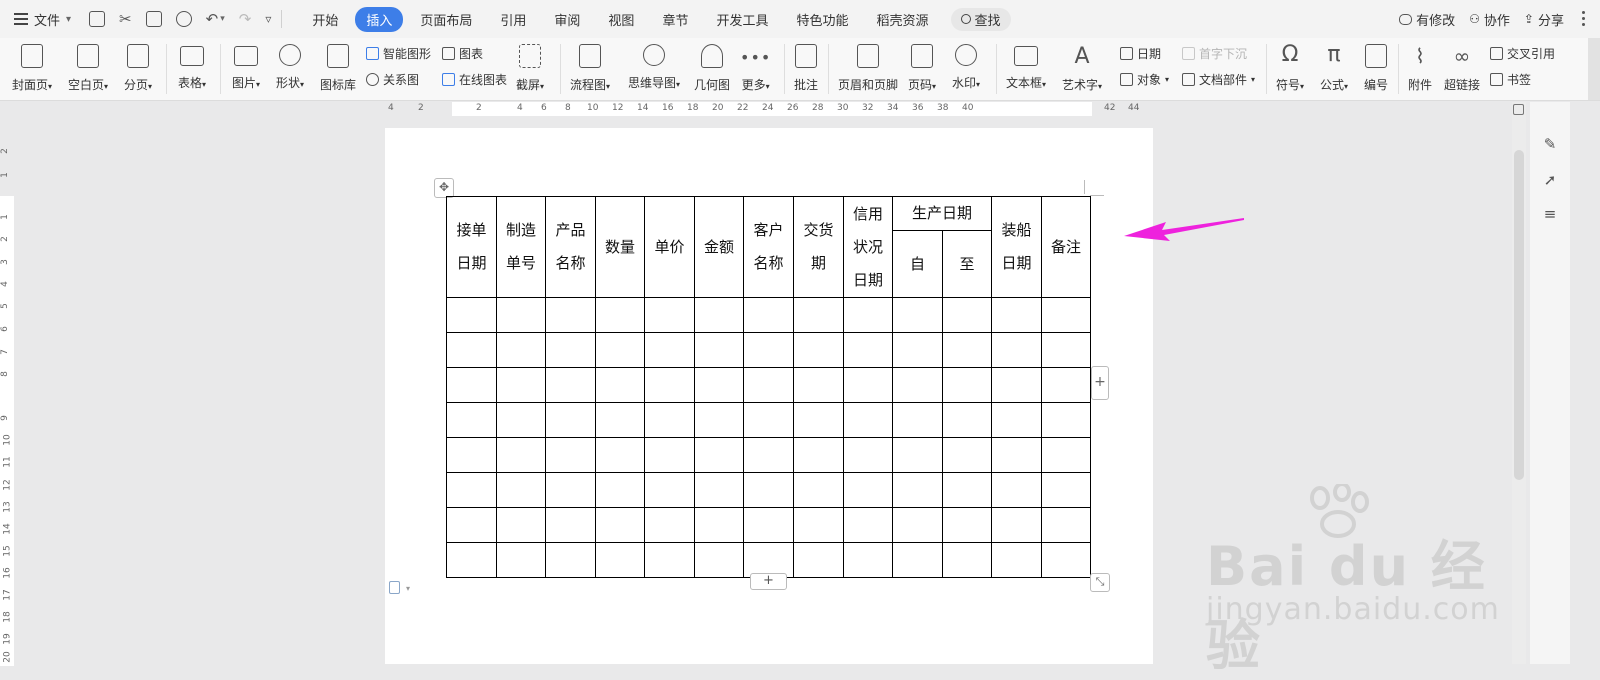  Describe the element at coordinates (408, 588) in the screenshot. I see `chevron-down-icon: ▾` at that location.